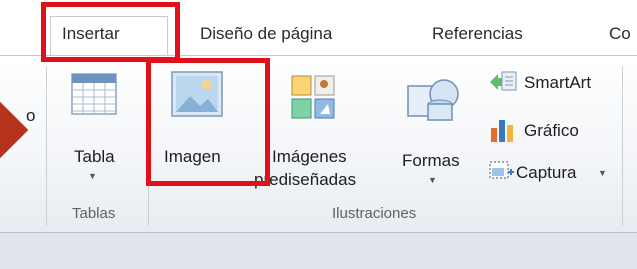 Image resolution: width=637 pixels, height=269 pixels. Describe the element at coordinates (309, 156) in the screenshot. I see `imagenes-label-line1: Imágenes` at that location.